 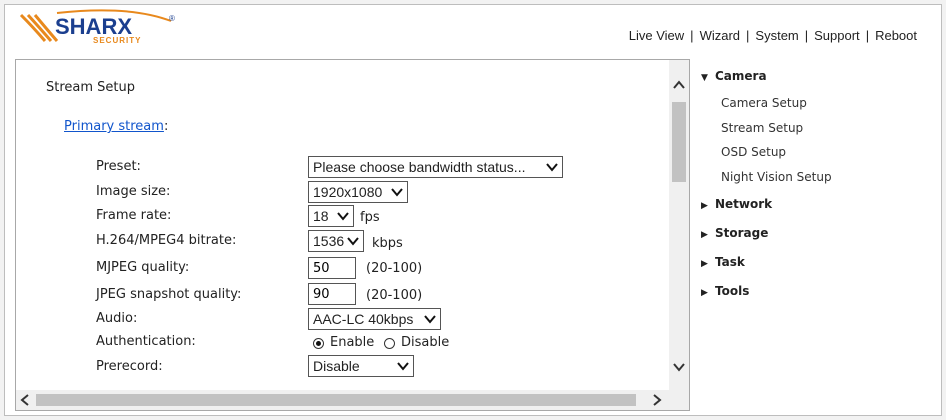 I want to click on bitrate-select: 1536, so click(x=336, y=241).